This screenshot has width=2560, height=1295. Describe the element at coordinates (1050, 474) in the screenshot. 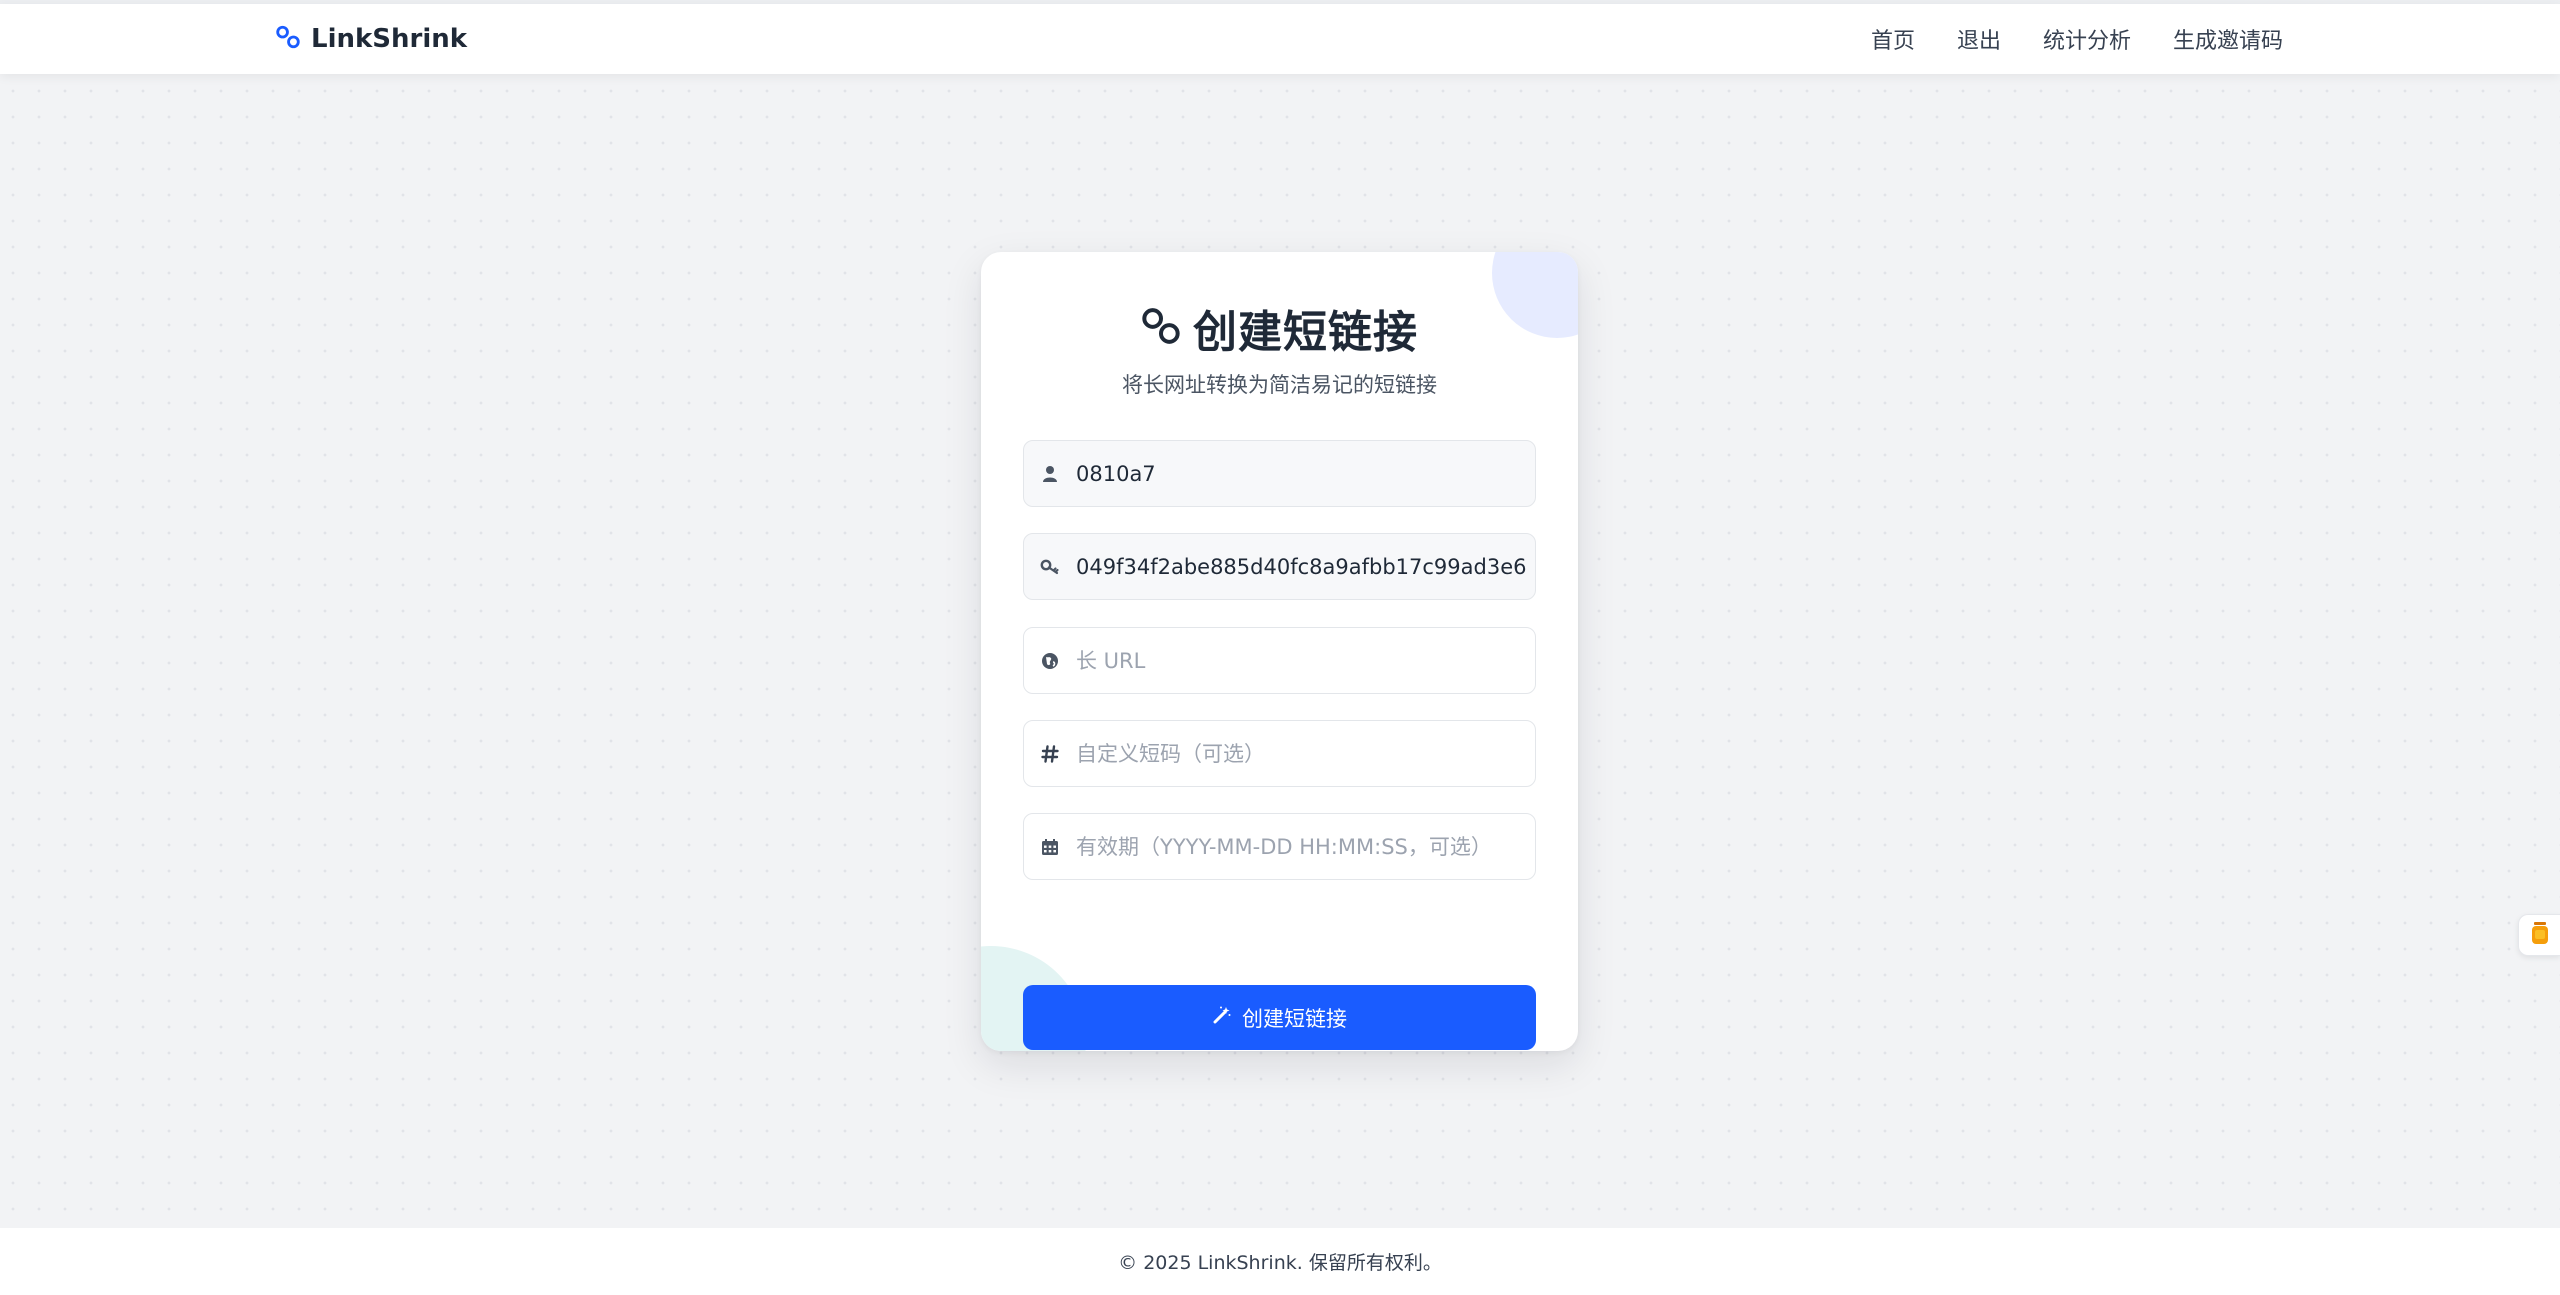

I see `user-icon` at that location.